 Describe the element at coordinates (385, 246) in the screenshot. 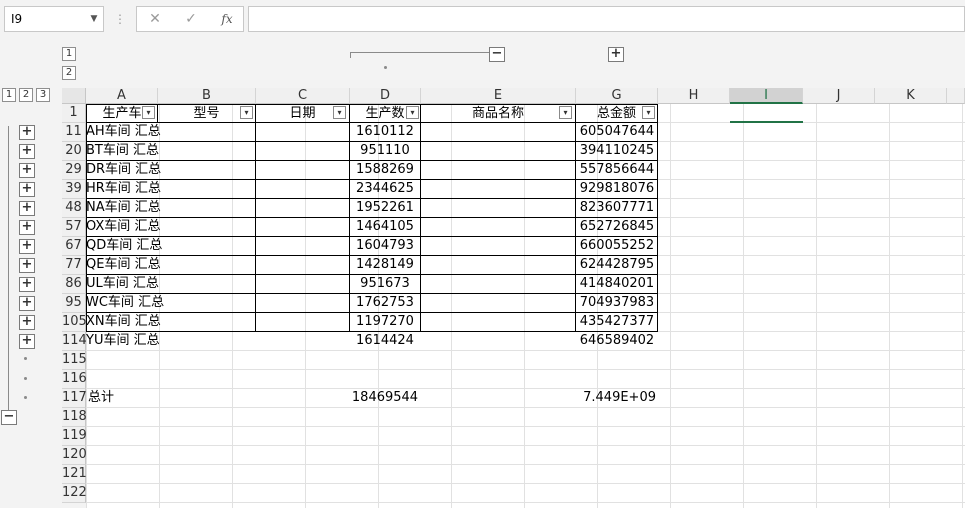

I see `table-cell: 1604793` at that location.